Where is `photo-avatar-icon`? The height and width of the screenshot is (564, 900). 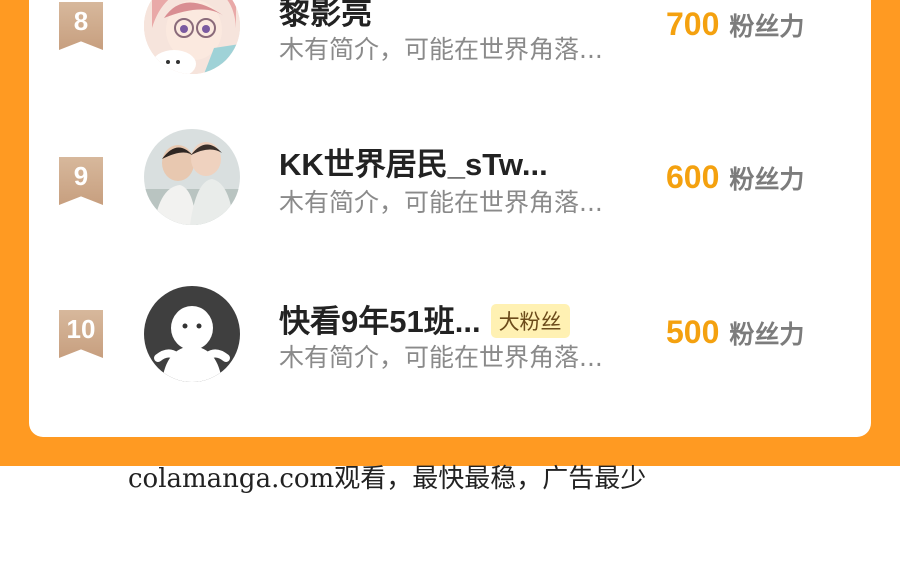
photo-avatar-icon is located at coordinates (192, 177).